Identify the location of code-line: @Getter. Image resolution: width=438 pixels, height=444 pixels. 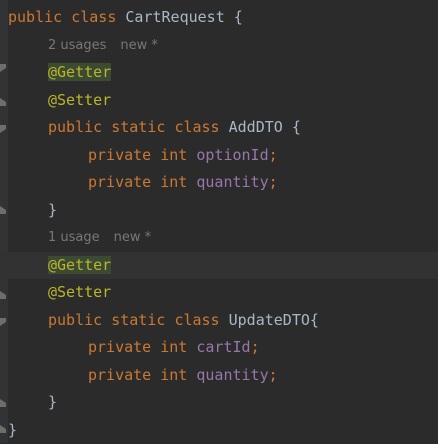
(223, 73).